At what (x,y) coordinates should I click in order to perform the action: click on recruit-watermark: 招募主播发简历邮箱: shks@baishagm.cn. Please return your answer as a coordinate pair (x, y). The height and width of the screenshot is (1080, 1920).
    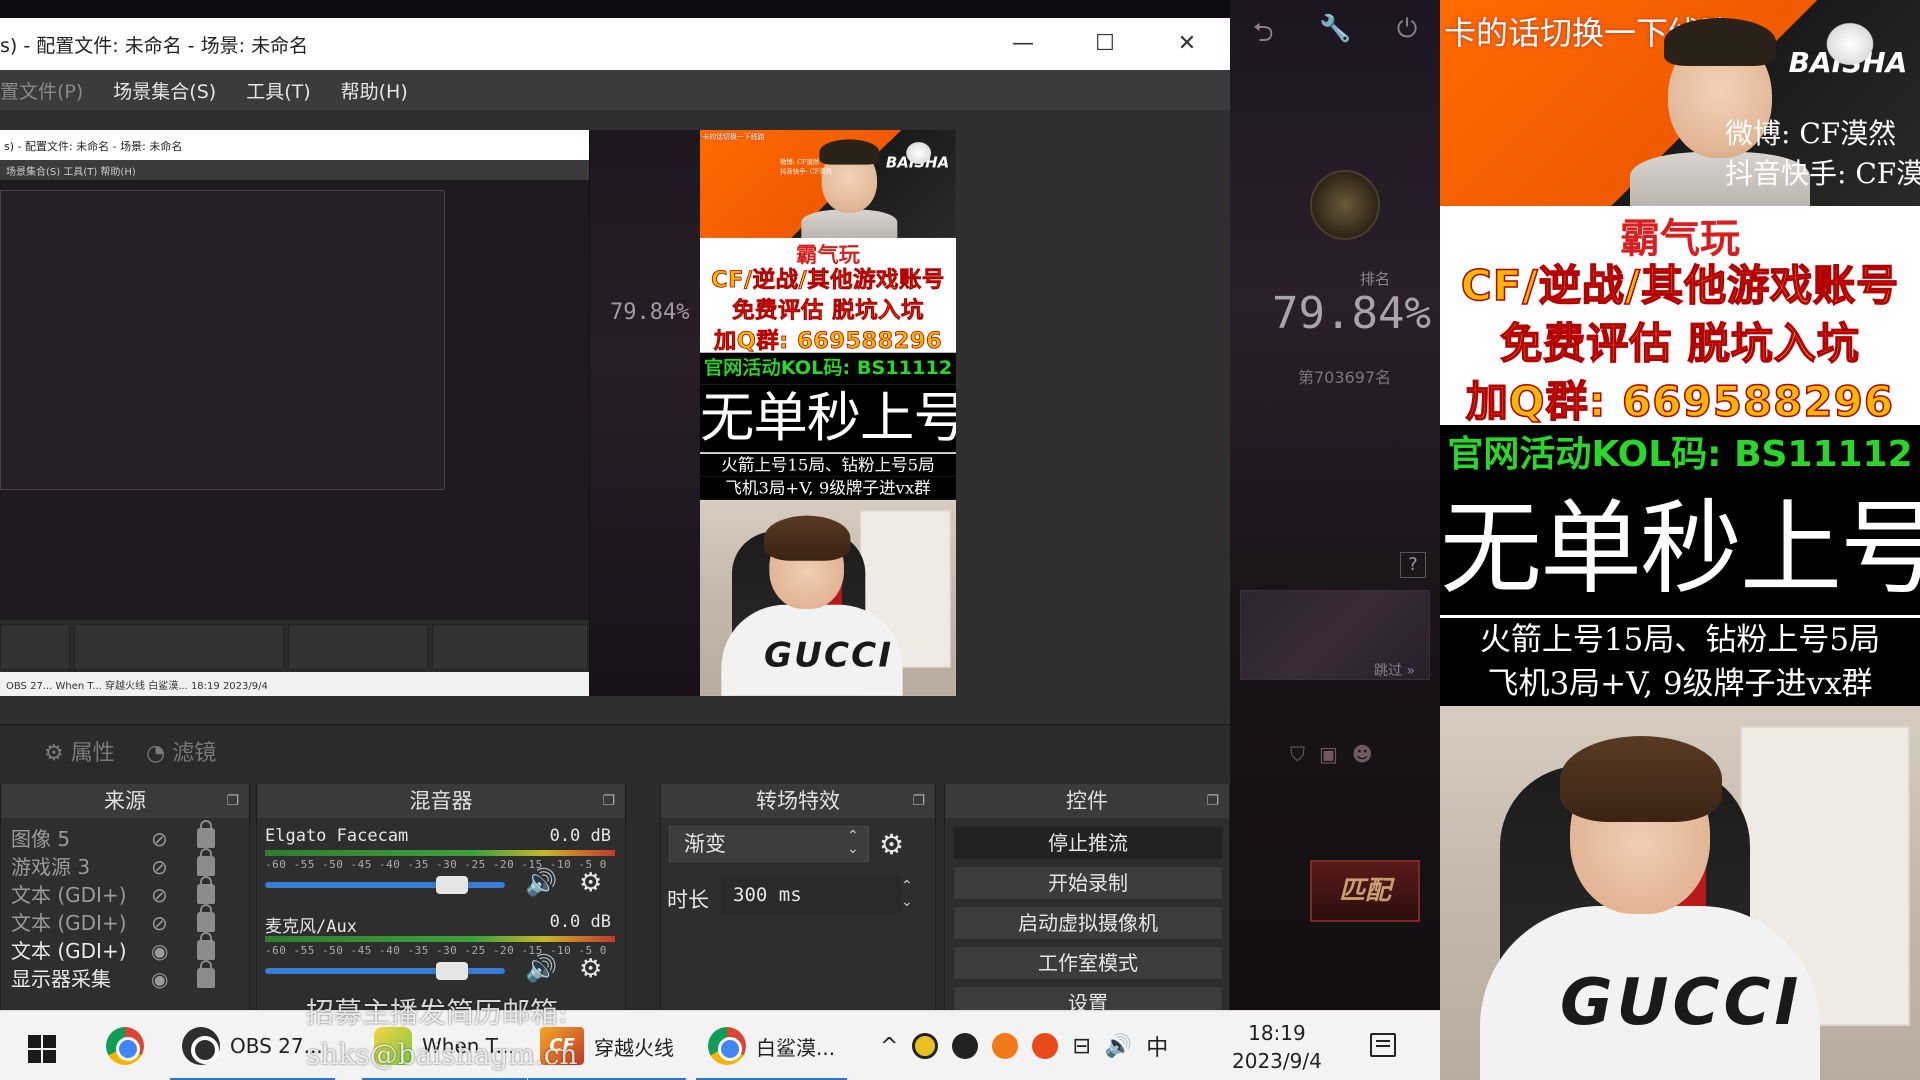
    Looking at the image, I should click on (442, 1034).